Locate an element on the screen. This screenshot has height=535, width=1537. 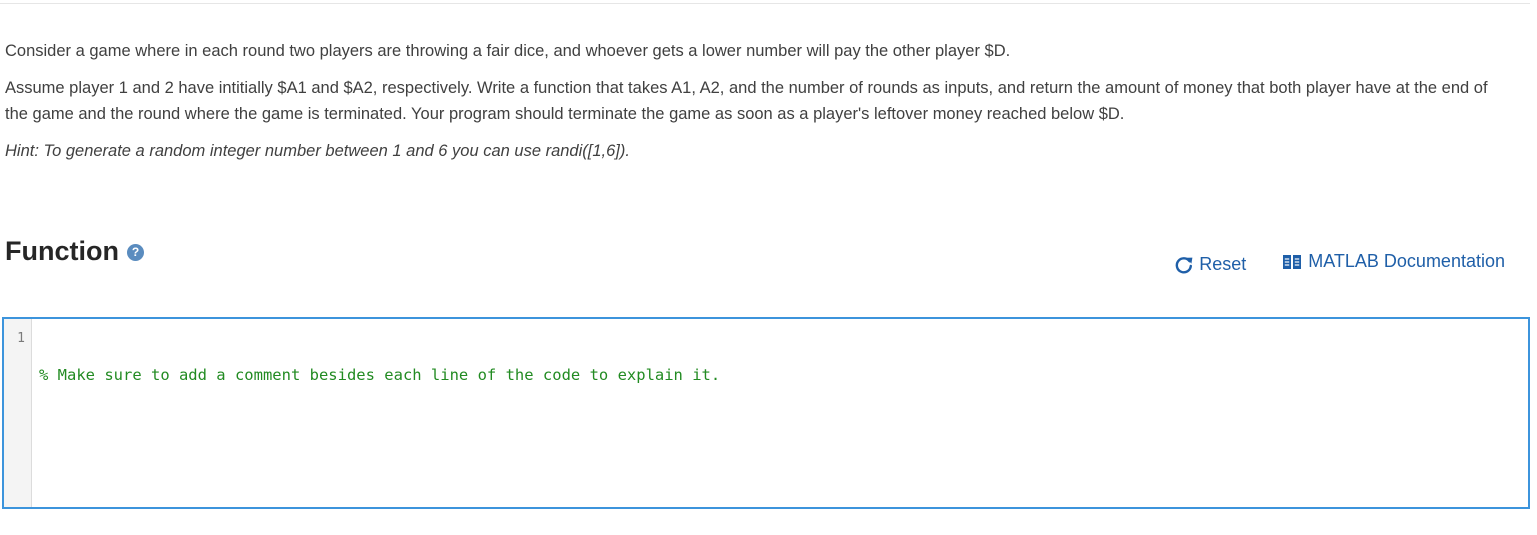
editor-toolbar: Reset MATLAB Documentation is located at coordinates (1339, 261).